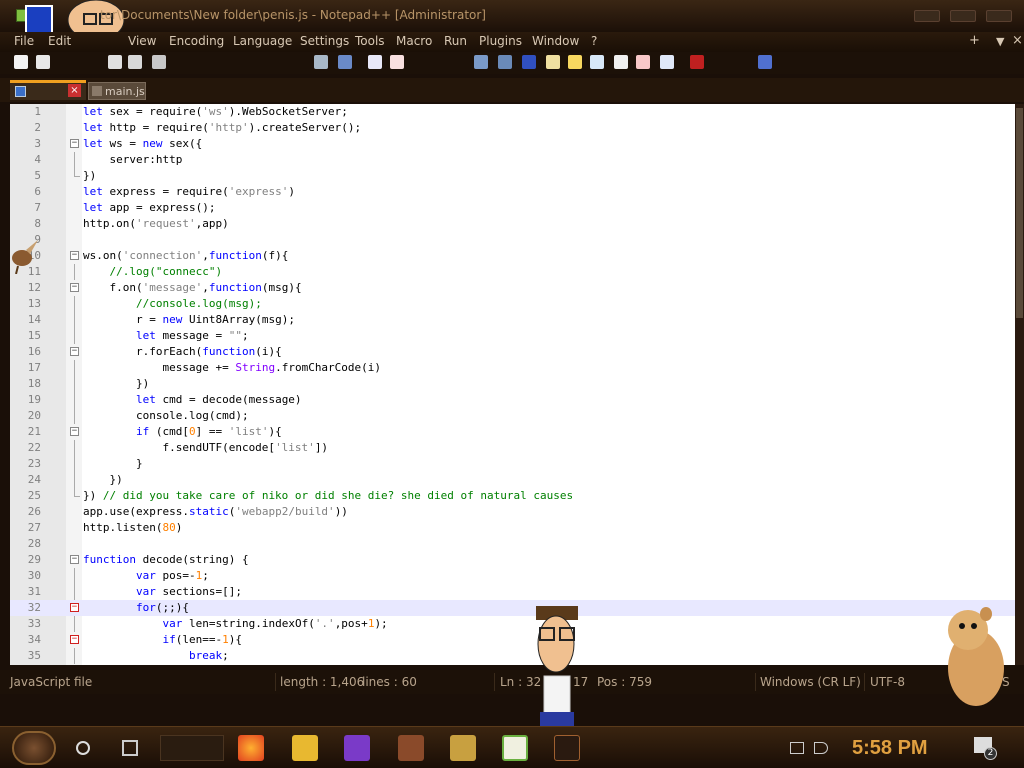  Describe the element at coordinates (1019, 213) in the screenshot. I see `scrollbar-thumb` at that location.